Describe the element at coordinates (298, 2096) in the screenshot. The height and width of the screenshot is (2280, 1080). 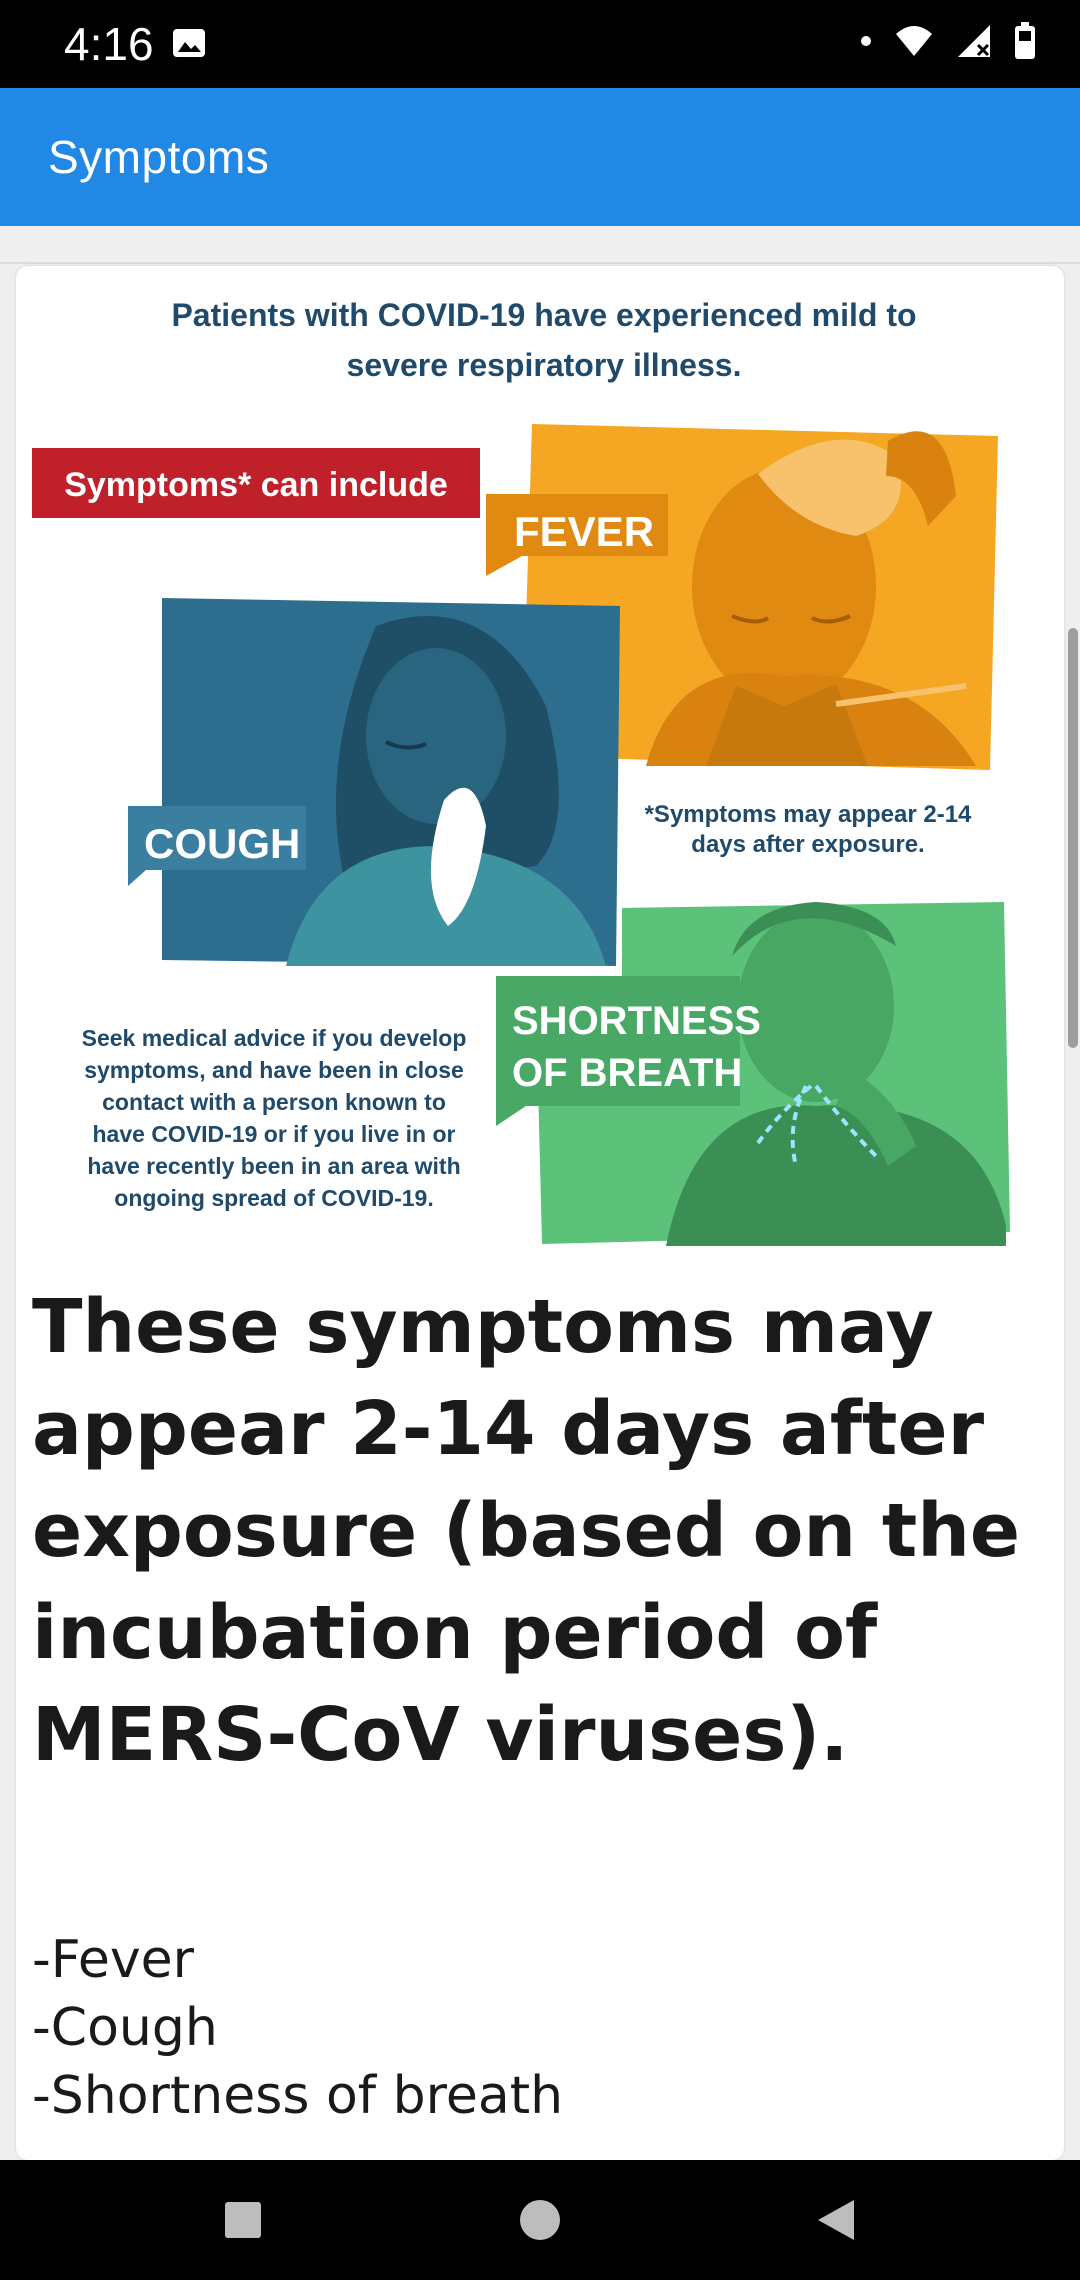
I see `symptom-item-shortness-of-breath: -Shortness of breath` at that location.